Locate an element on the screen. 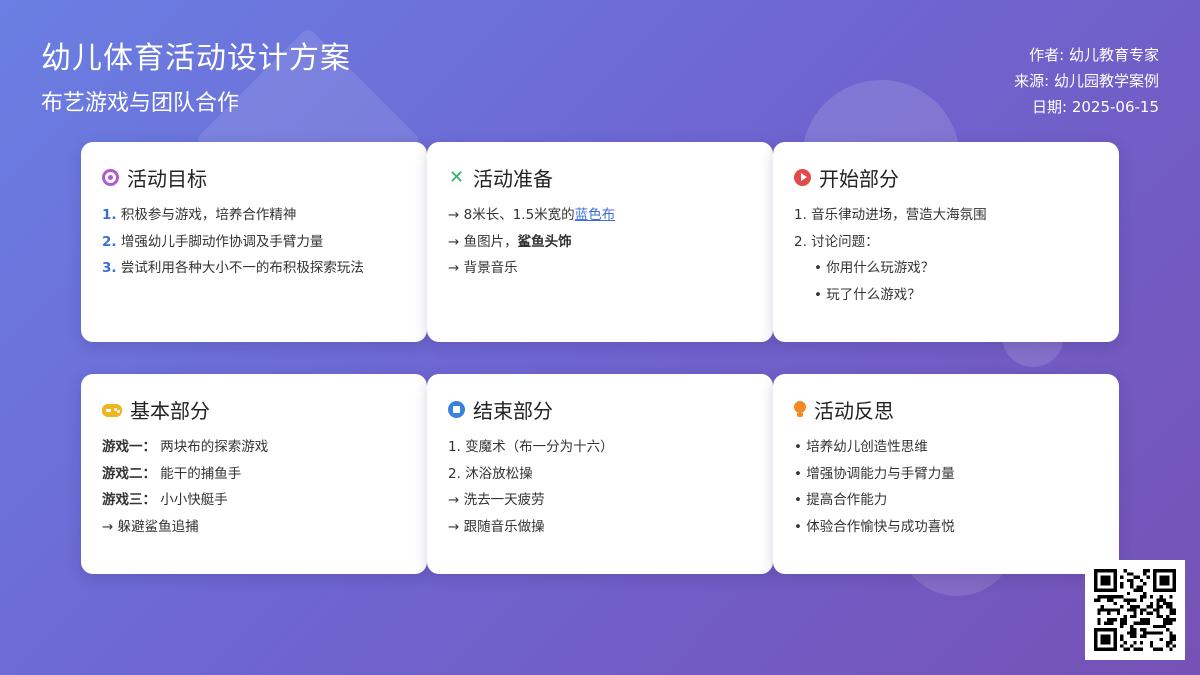 Image resolution: width=1200 pixels, height=675 pixels. qr-code-graphic is located at coordinates (1135, 610).